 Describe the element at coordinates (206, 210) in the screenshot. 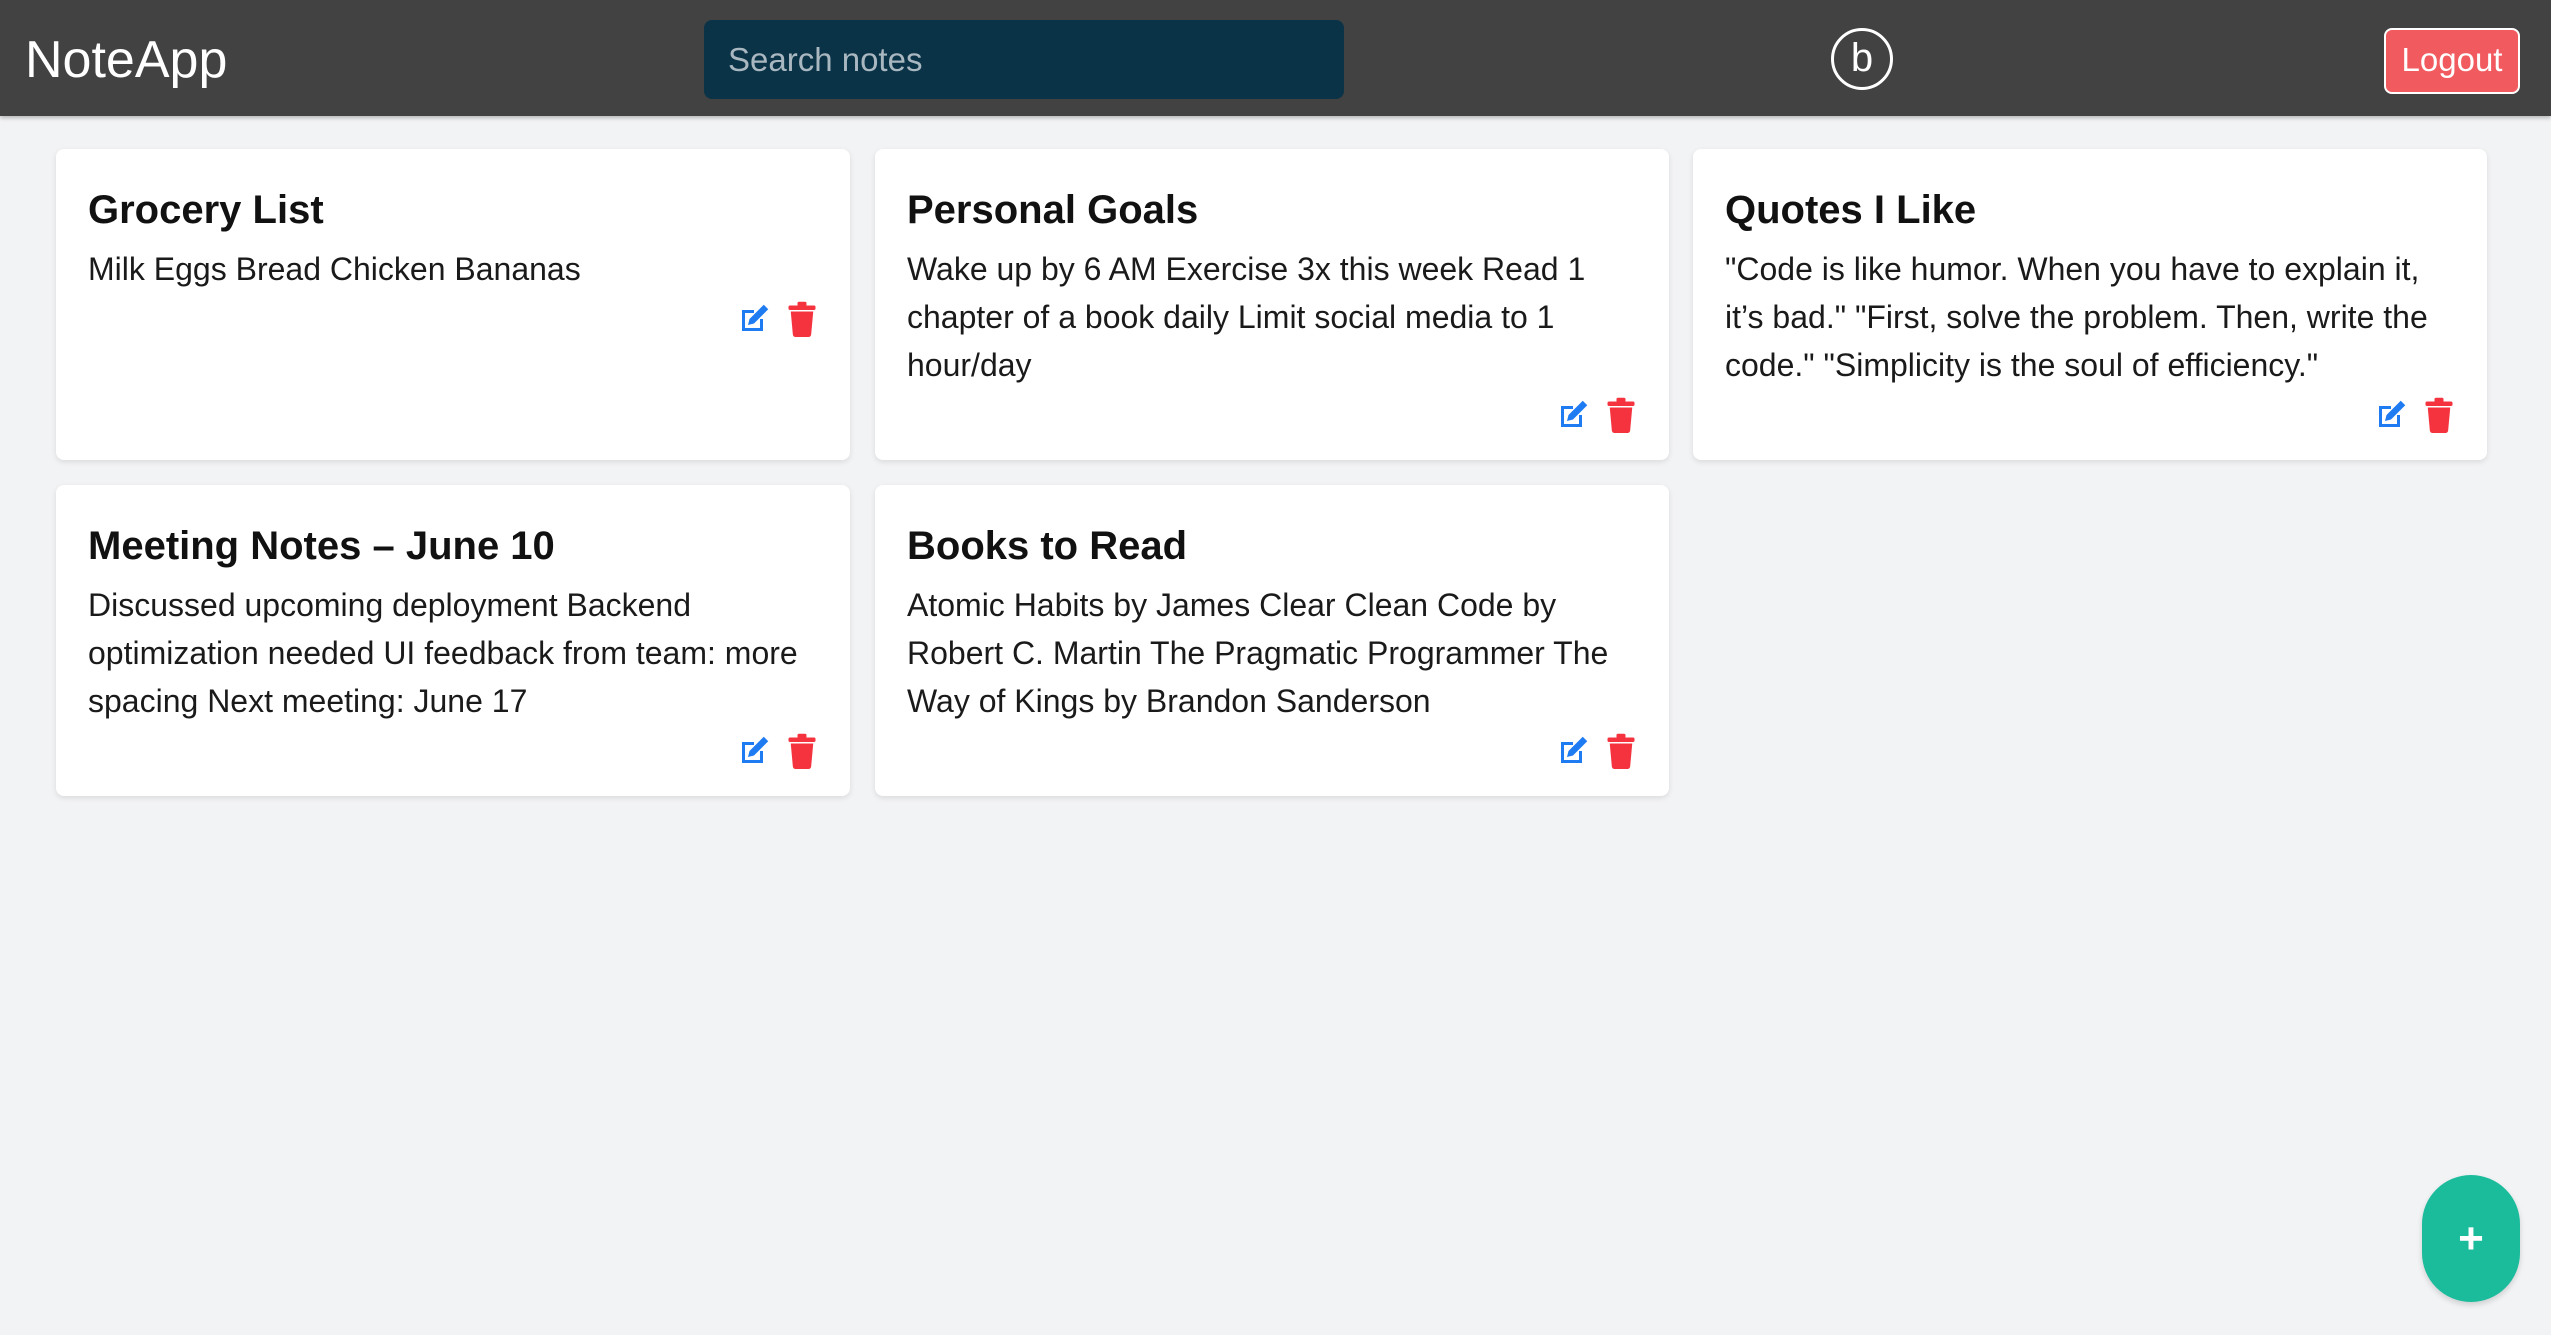

I see `note-title: Grocery List` at that location.